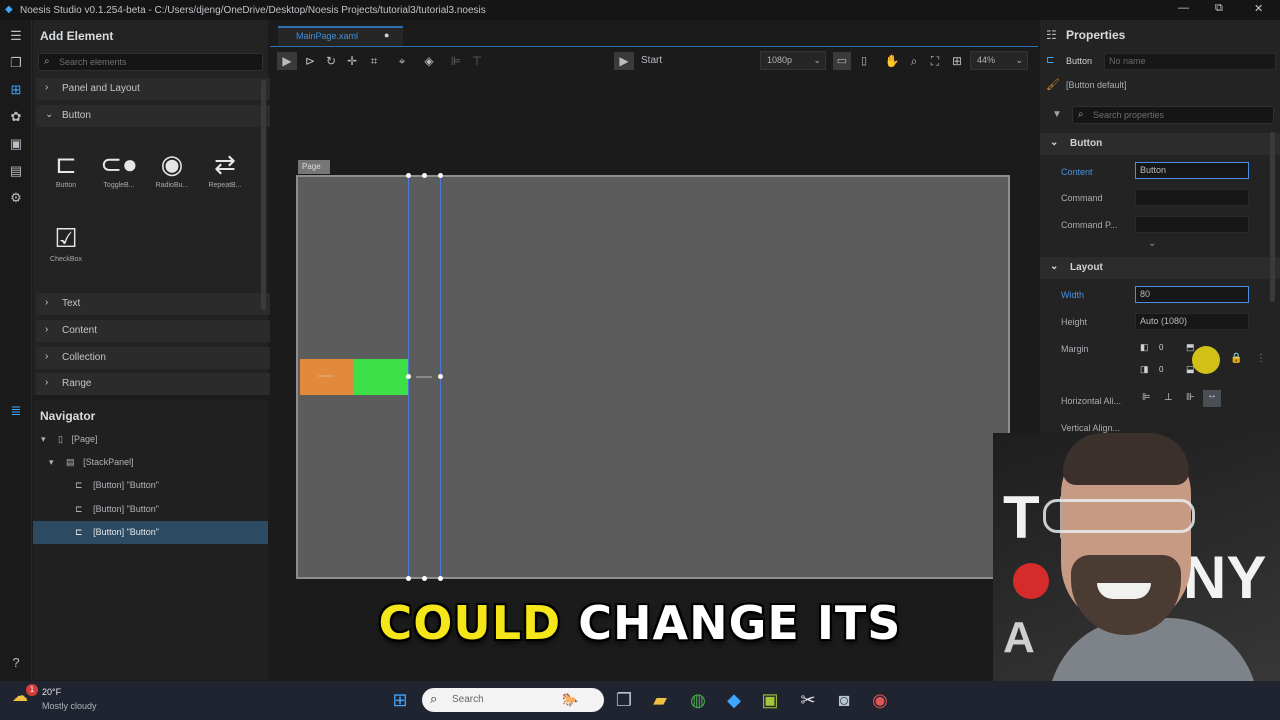  Describe the element at coordinates (1192, 294) in the screenshot. I see `width-input: 80` at that location.